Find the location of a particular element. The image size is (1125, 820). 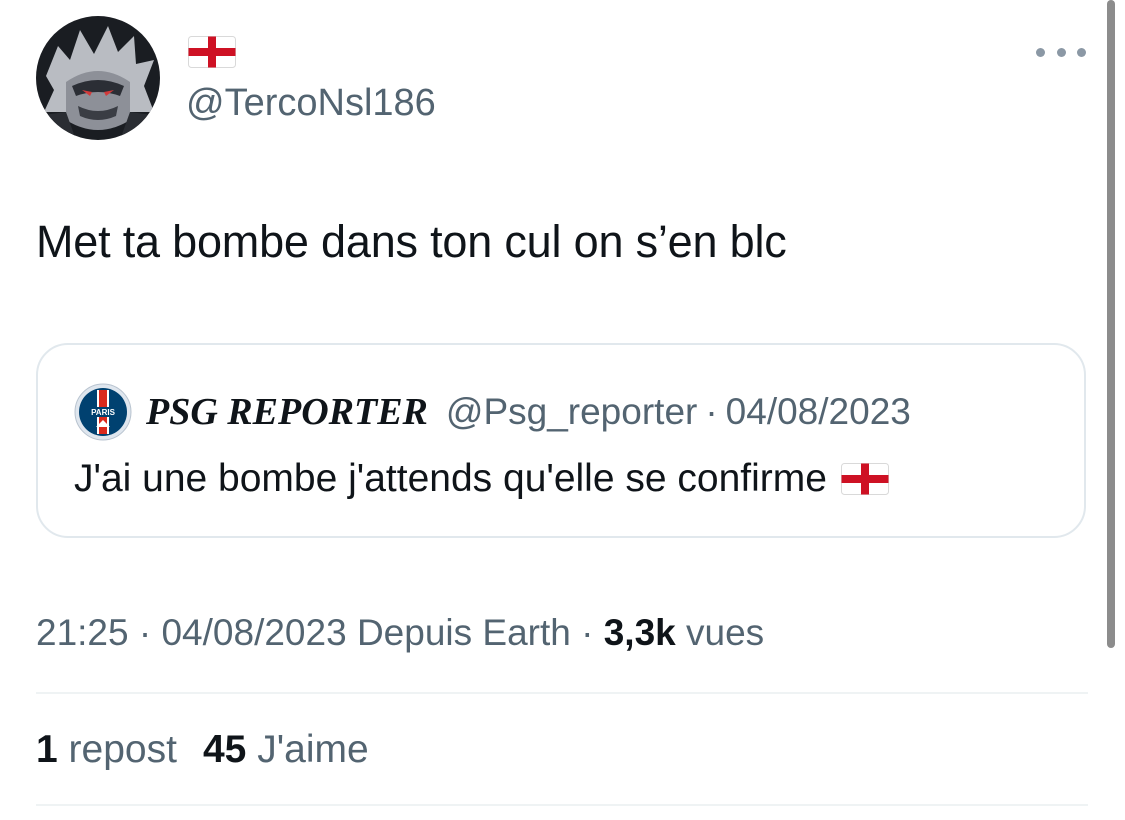

psg-logo-text: PARIS is located at coordinates (103, 412).